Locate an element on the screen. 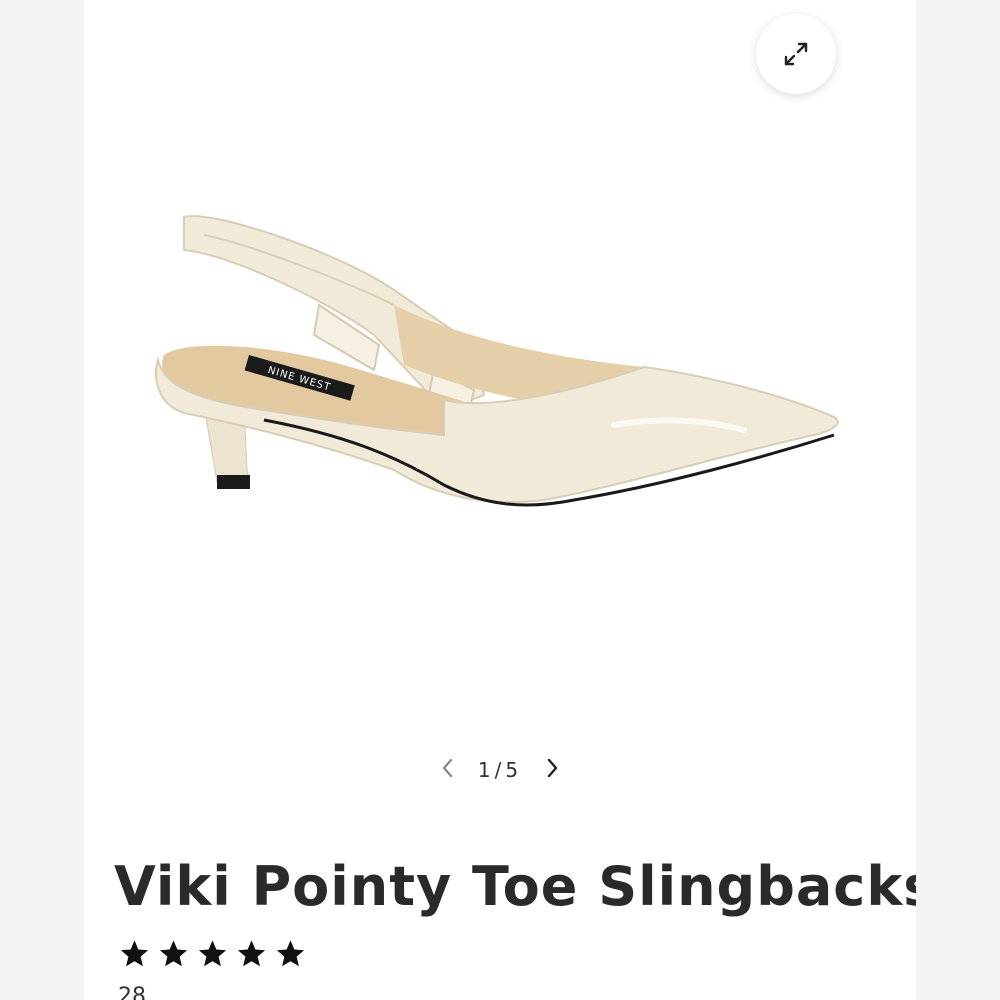 This screenshot has height=1000, width=1000. previous-image-button is located at coordinates (448, 770).